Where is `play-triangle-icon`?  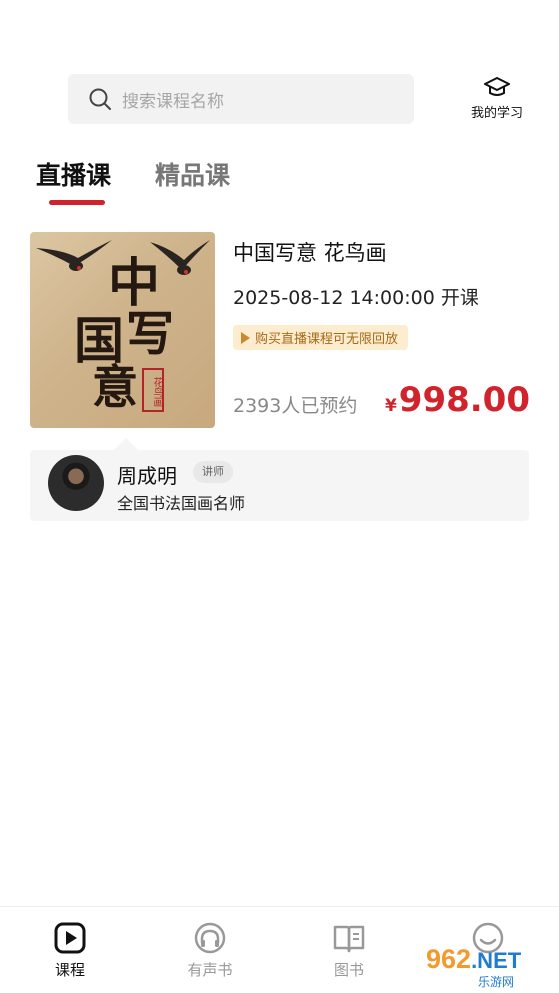
play-triangle-icon is located at coordinates (245, 337).